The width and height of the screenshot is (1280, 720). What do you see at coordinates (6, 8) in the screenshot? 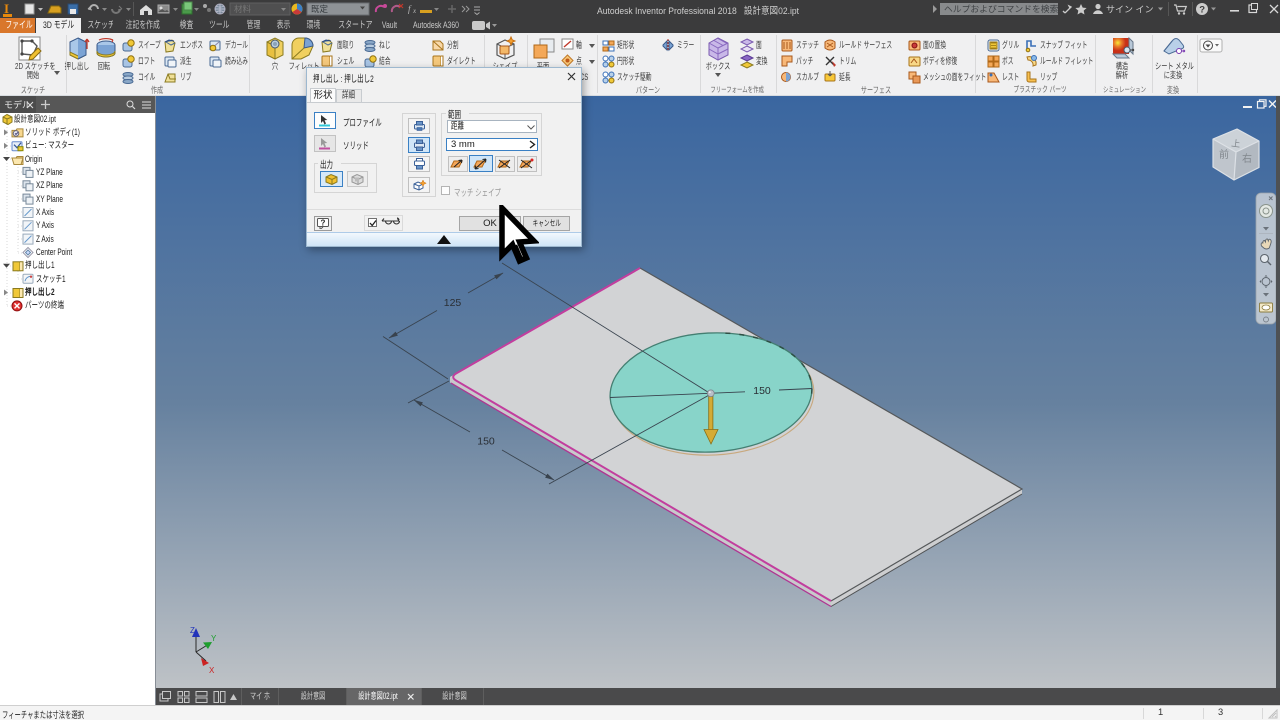
I see `svg-text: I` at bounding box center [6, 8].